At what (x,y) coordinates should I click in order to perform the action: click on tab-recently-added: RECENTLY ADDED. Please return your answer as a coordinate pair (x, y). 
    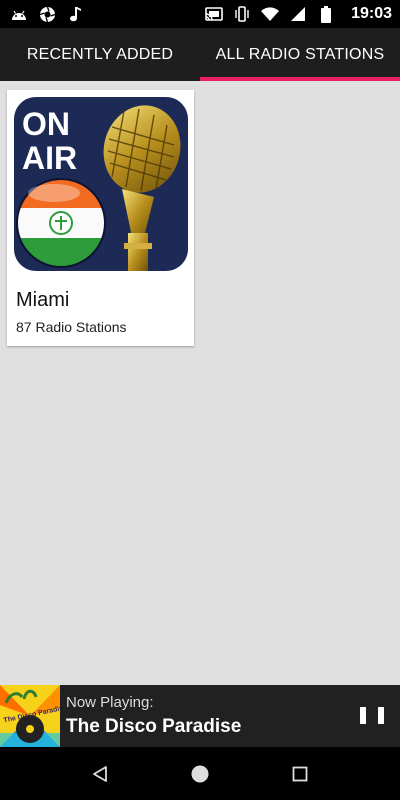
    Looking at the image, I should click on (100, 54).